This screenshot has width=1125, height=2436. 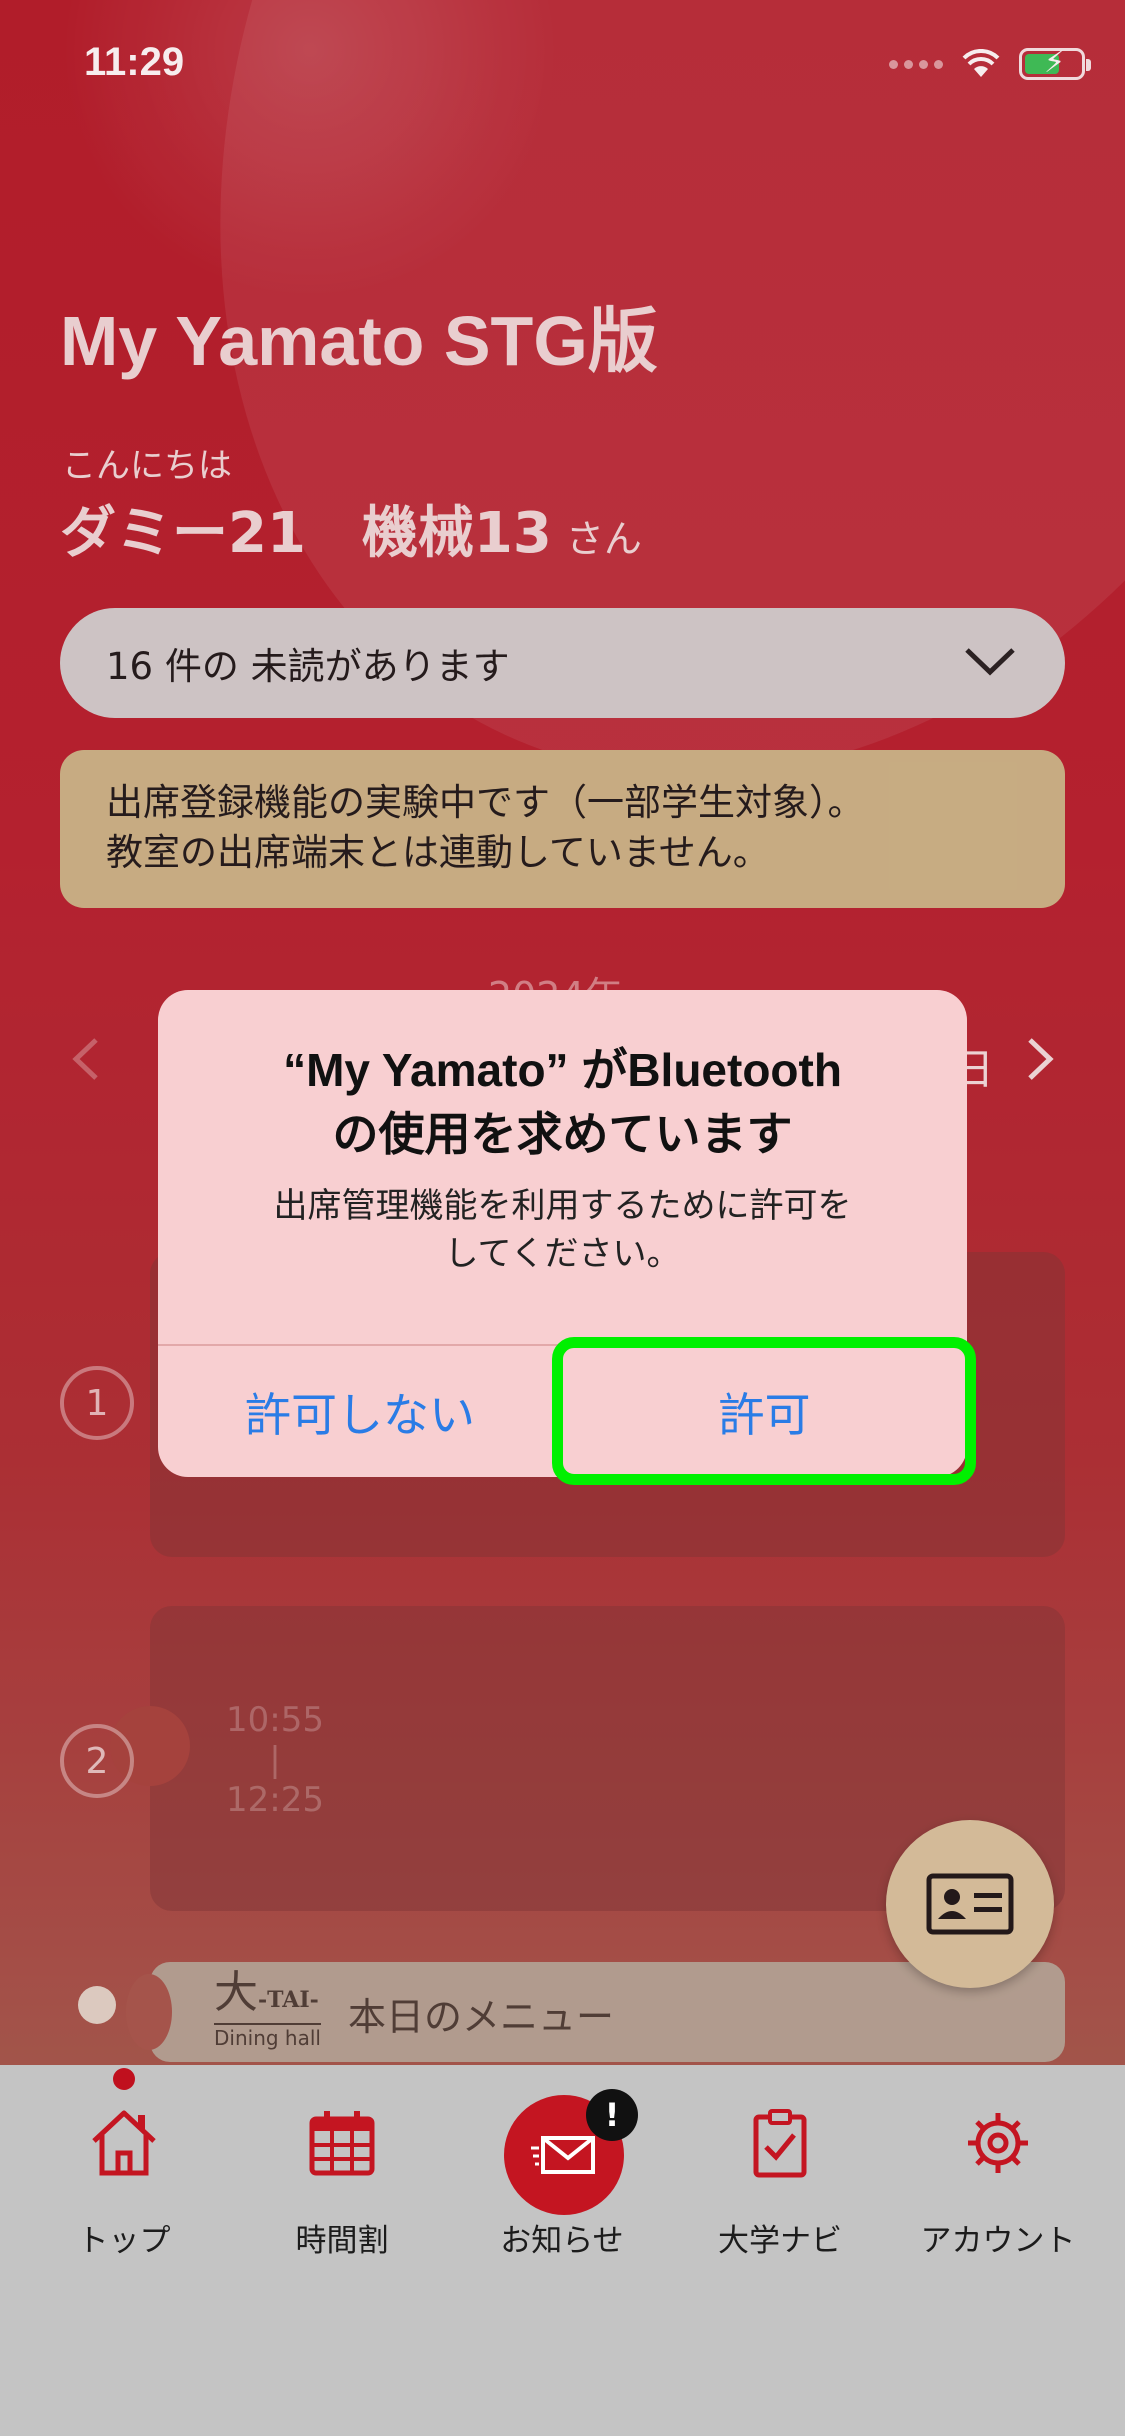 What do you see at coordinates (562, 1102) in the screenshot?
I see `dialog-title: “My Yamato” がBluetooth の使用を求めています` at bounding box center [562, 1102].